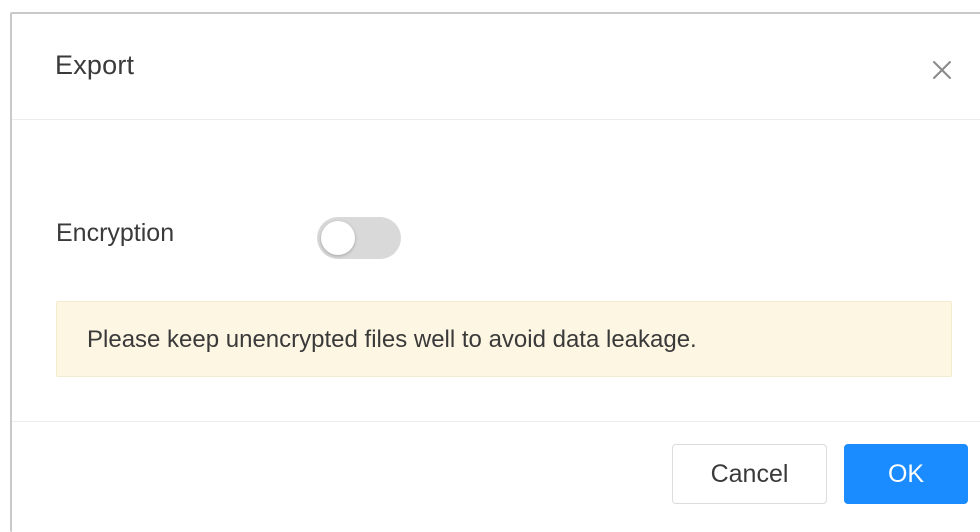 The image size is (980, 532). I want to click on close-icon, so click(942, 70).